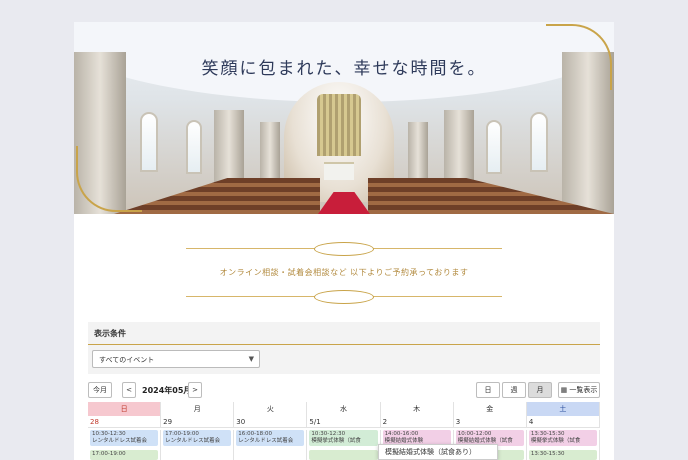 This screenshot has height=460, width=688. I want to click on calendar-event: 13:30-15:30 模擬挙式体験（試食, so click(562, 438).